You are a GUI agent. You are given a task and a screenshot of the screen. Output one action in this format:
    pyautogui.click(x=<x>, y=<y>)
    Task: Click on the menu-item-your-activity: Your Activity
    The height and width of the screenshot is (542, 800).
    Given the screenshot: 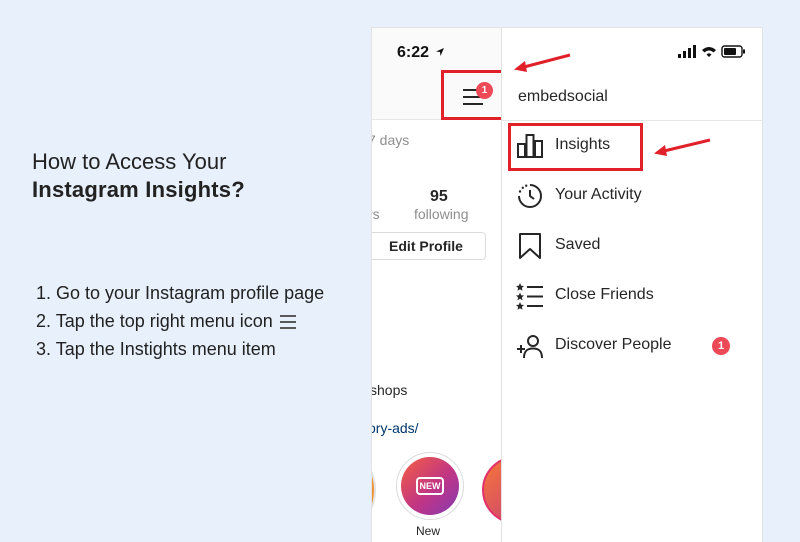 What is the action you would take?
    pyautogui.click(x=632, y=196)
    